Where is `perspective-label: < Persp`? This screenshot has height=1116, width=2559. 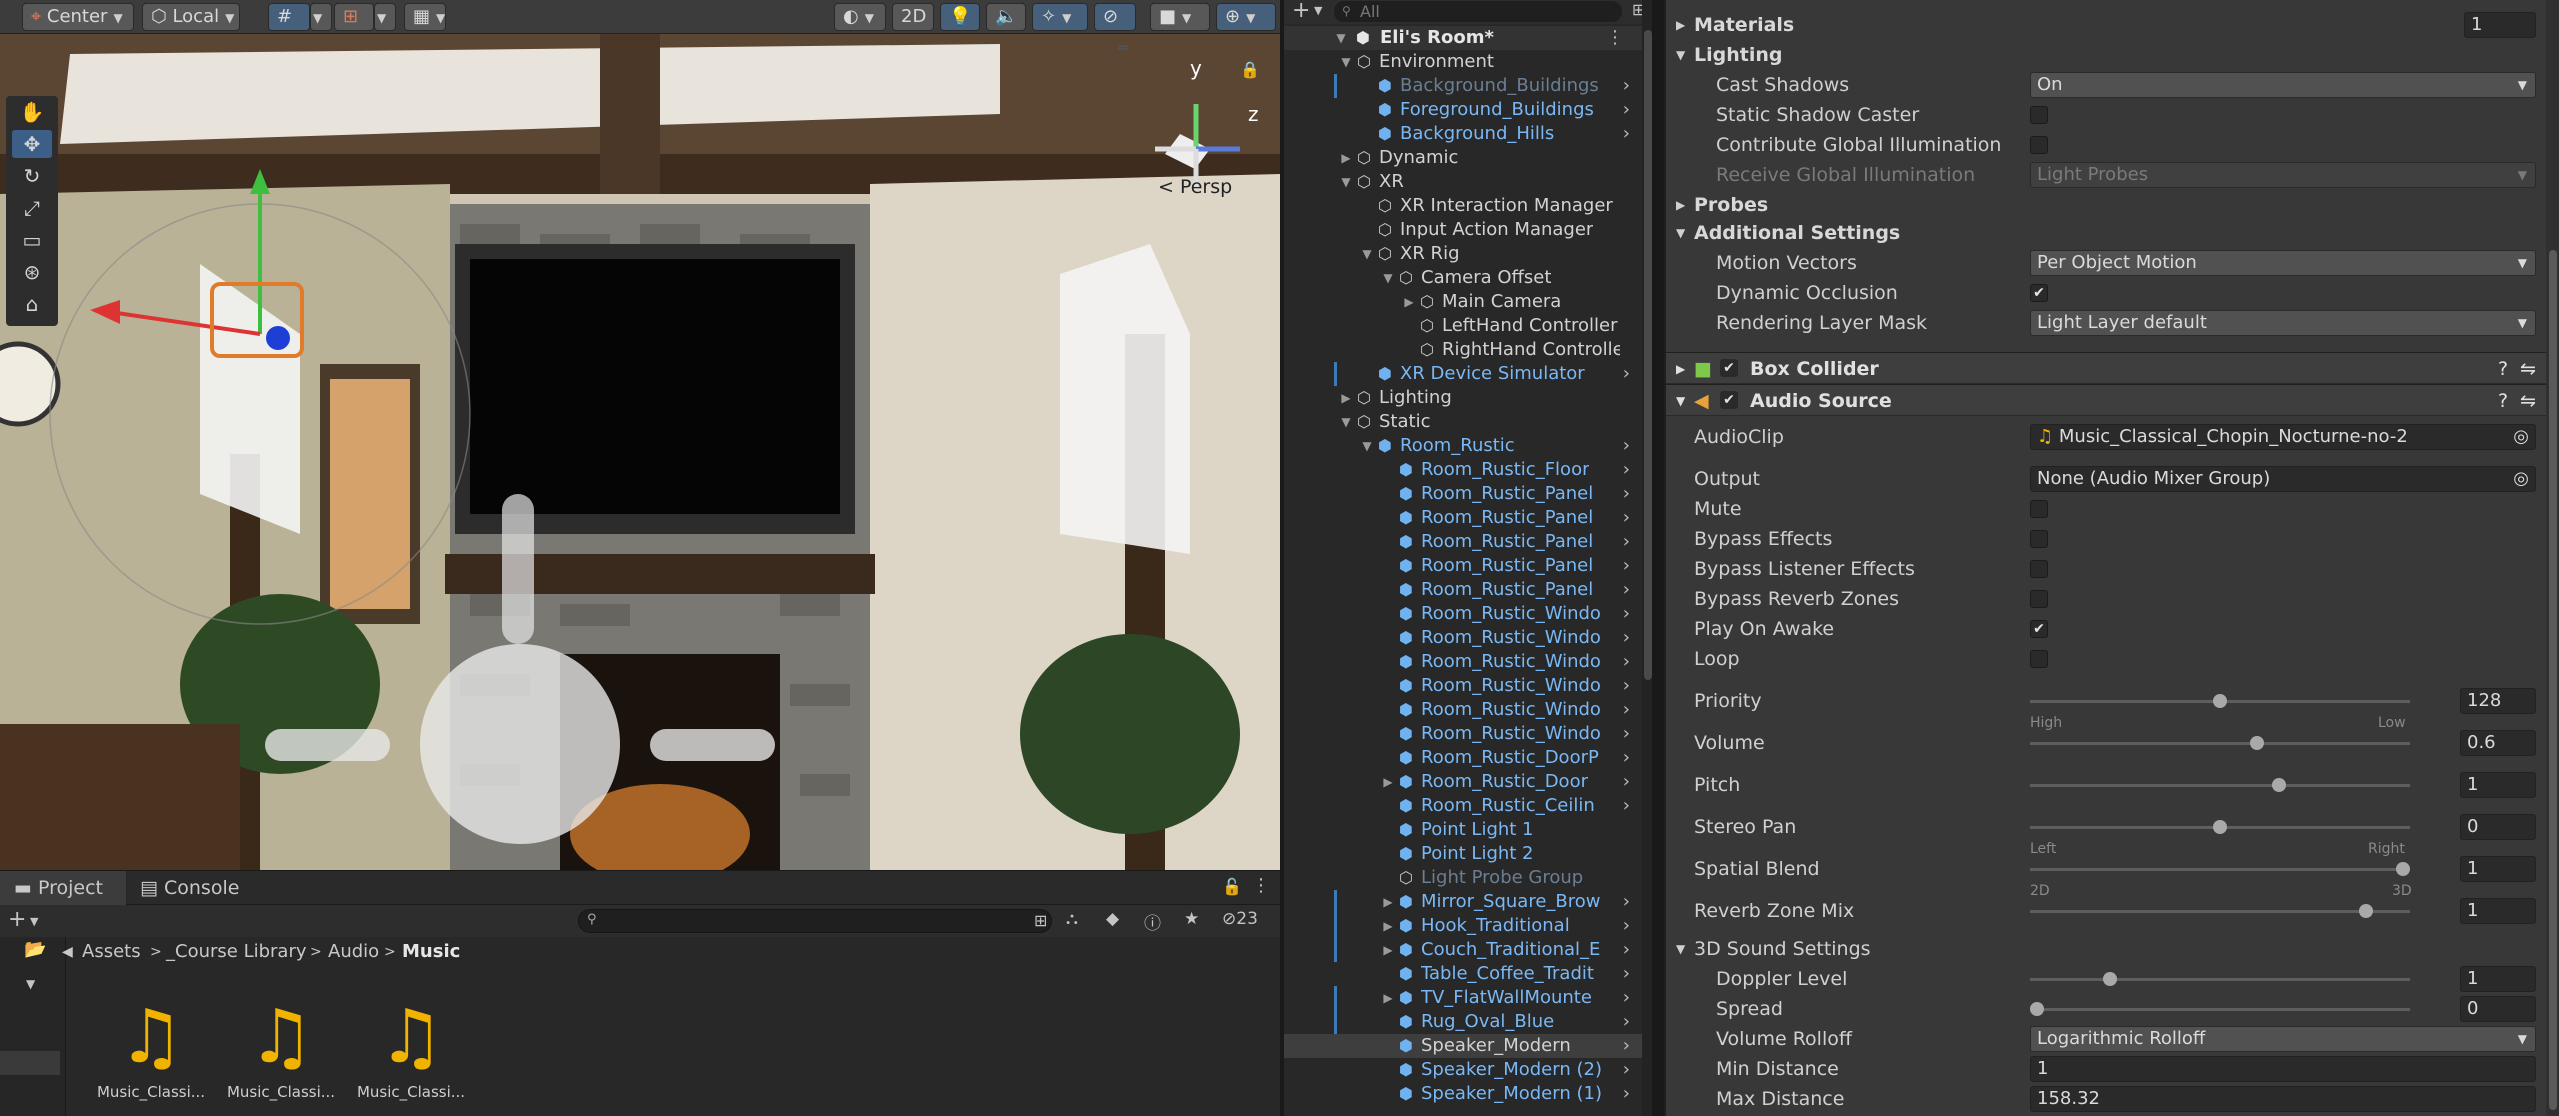 perspective-label: < Persp is located at coordinates (1195, 187).